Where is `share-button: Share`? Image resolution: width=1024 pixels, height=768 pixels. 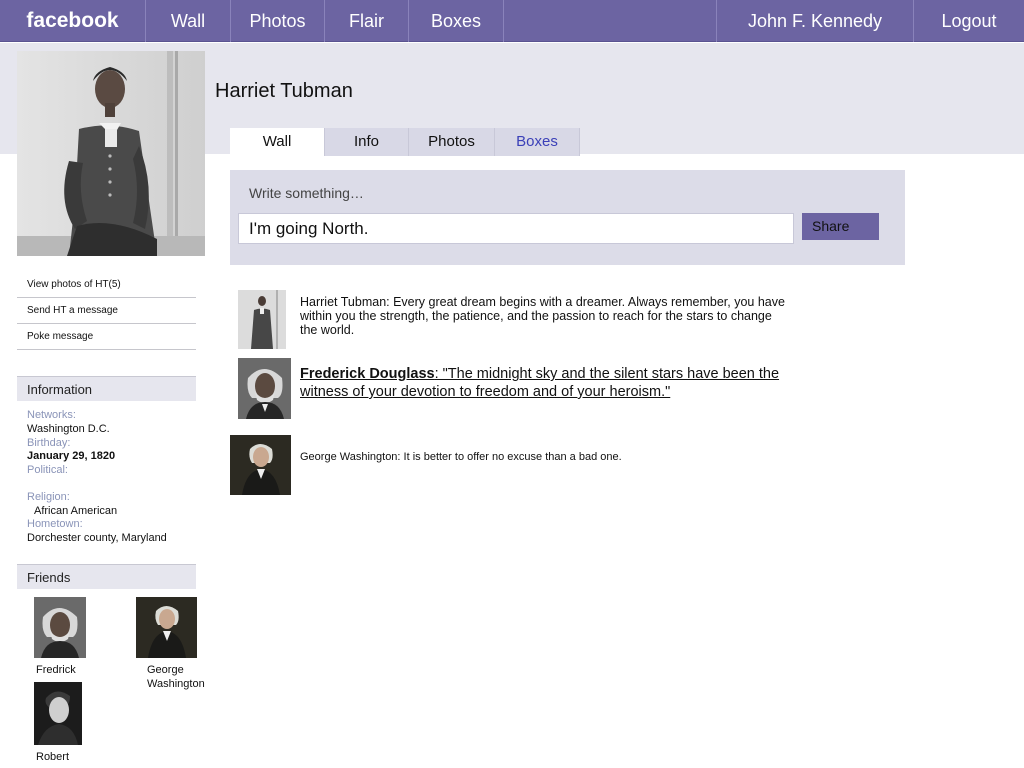 share-button: Share is located at coordinates (840, 226).